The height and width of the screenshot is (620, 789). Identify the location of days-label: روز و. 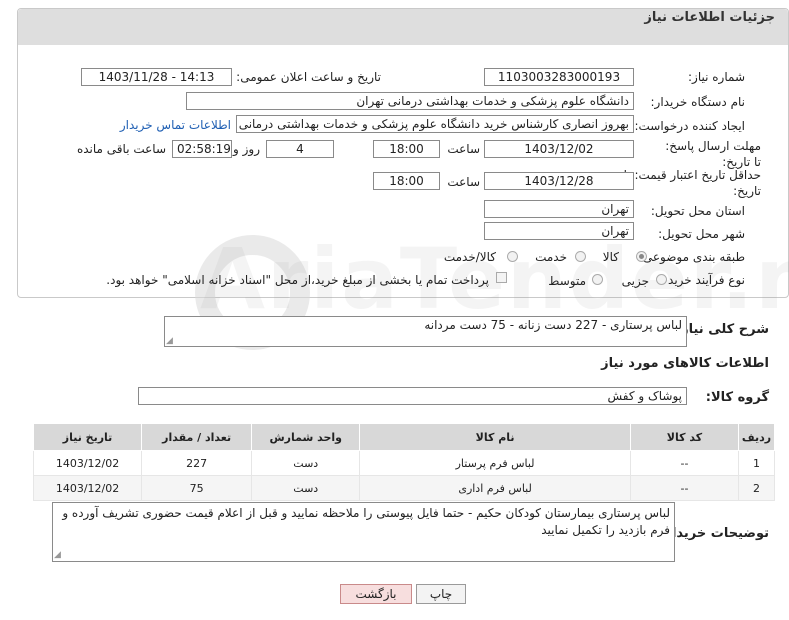
(246, 149).